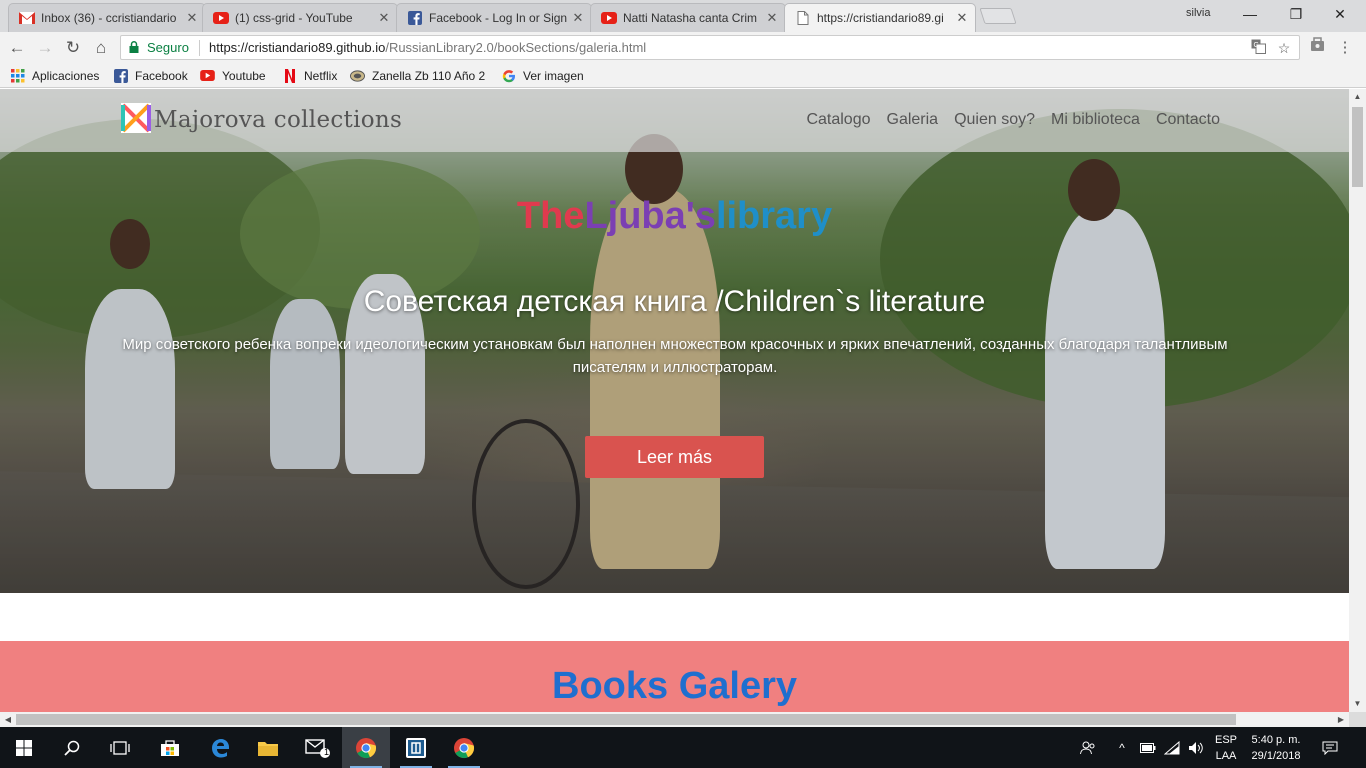 The height and width of the screenshot is (768, 1366). Describe the element at coordinates (1317, 48) in the screenshot. I see `extension-icon` at that location.